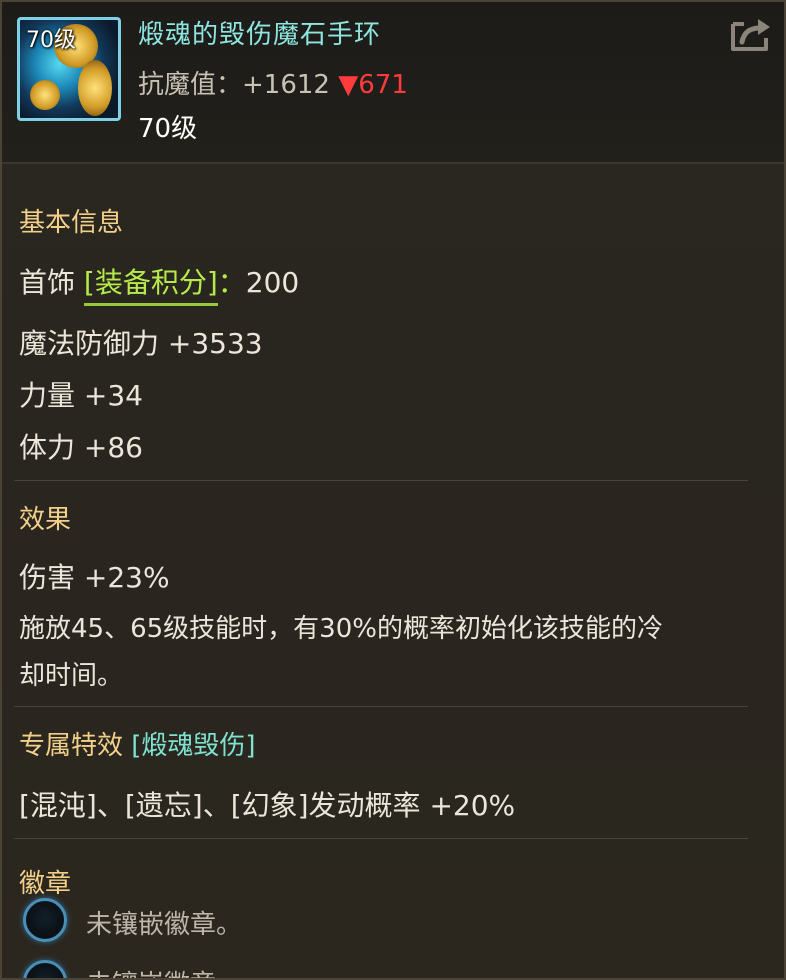 The width and height of the screenshot is (786, 980). Describe the element at coordinates (81, 447) in the screenshot. I see `stat-line: 体力 +86` at that location.